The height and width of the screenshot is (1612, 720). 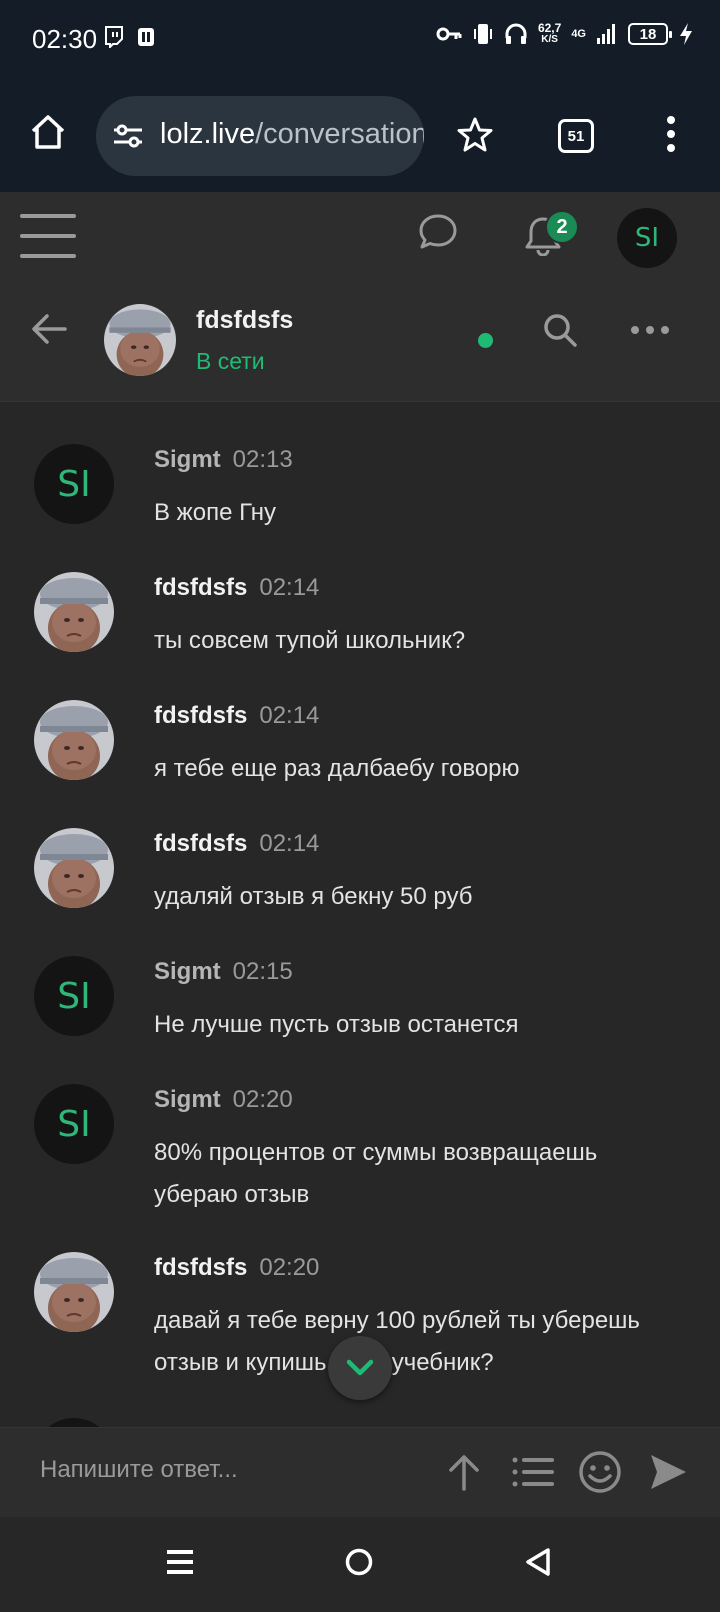 I want to click on chat-icon, so click(x=438, y=232).